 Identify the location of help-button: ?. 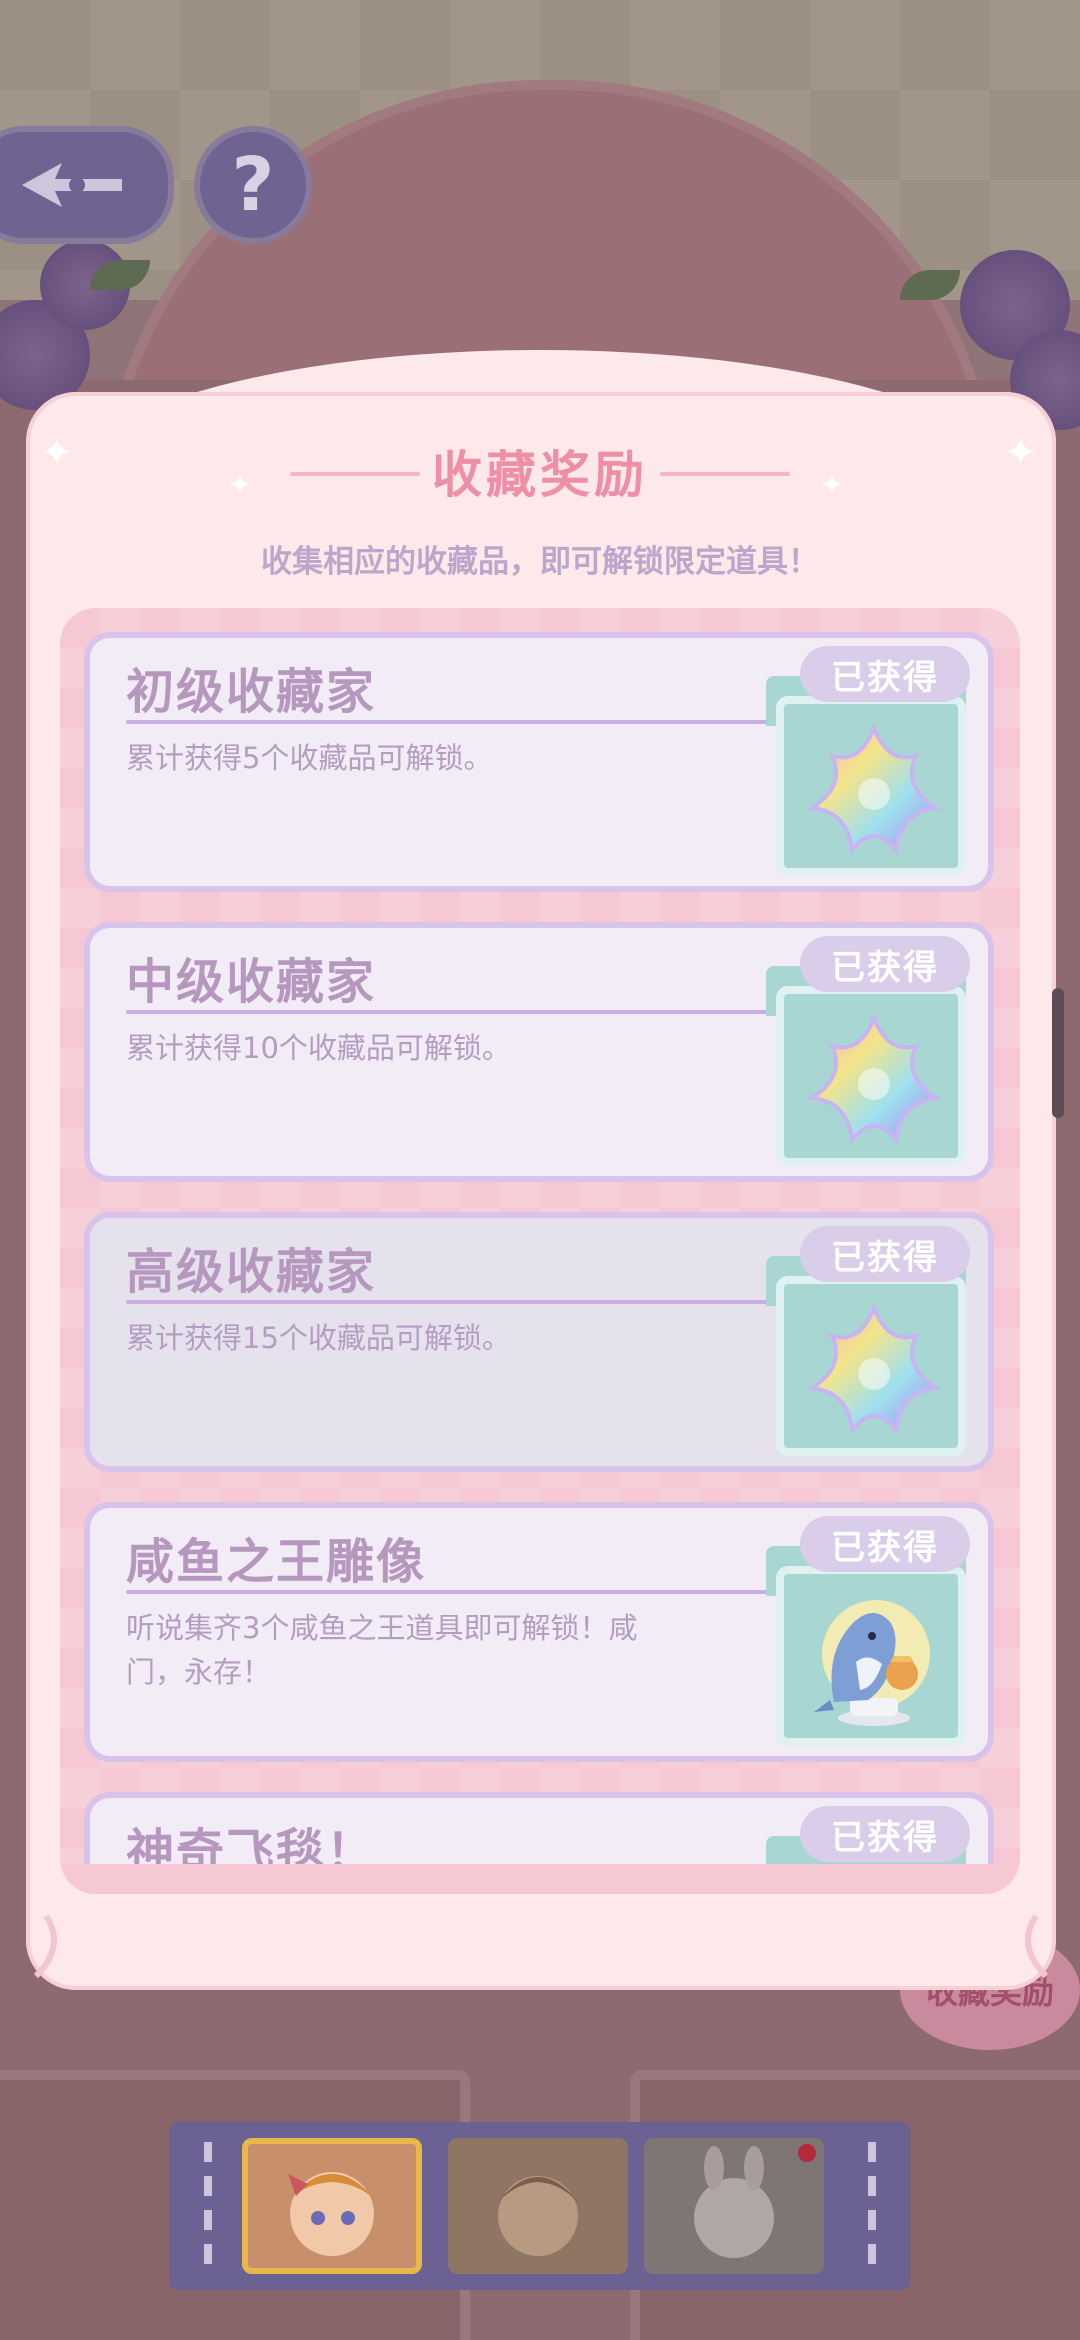
(253, 185).